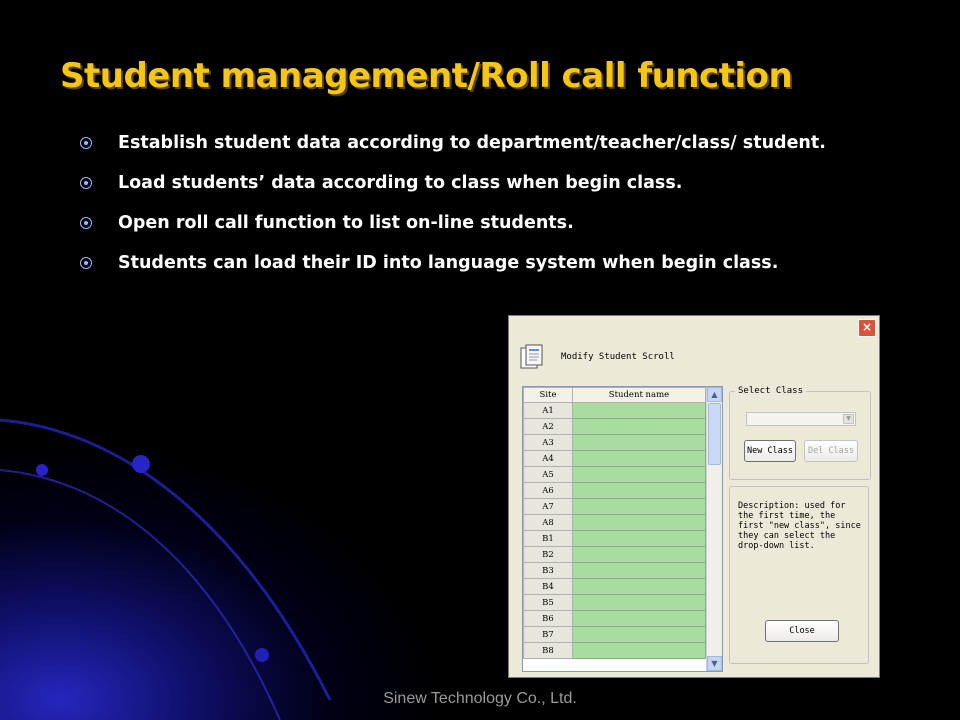 The height and width of the screenshot is (720, 960). What do you see at coordinates (426, 76) in the screenshot?
I see `slide-title: Student management/Roll call function` at bounding box center [426, 76].